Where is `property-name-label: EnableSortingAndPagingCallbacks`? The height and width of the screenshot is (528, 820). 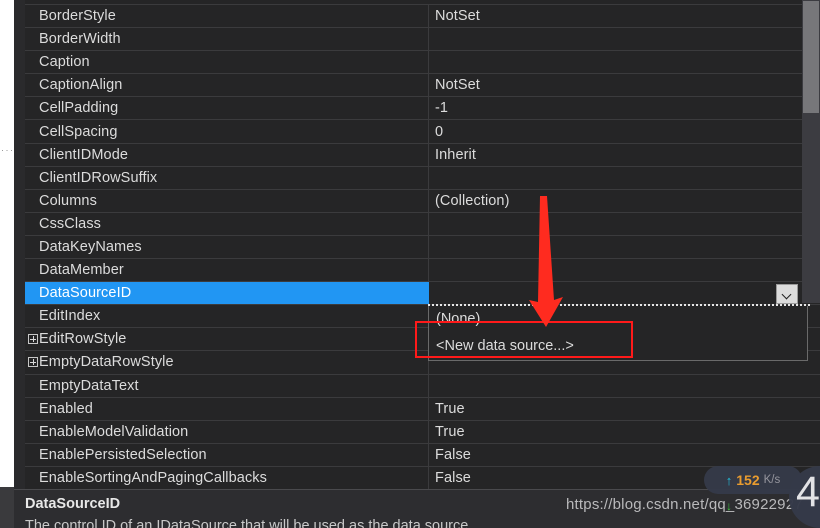
property-name-label: EnableSortingAndPagingCallbacks is located at coordinates (153, 477).